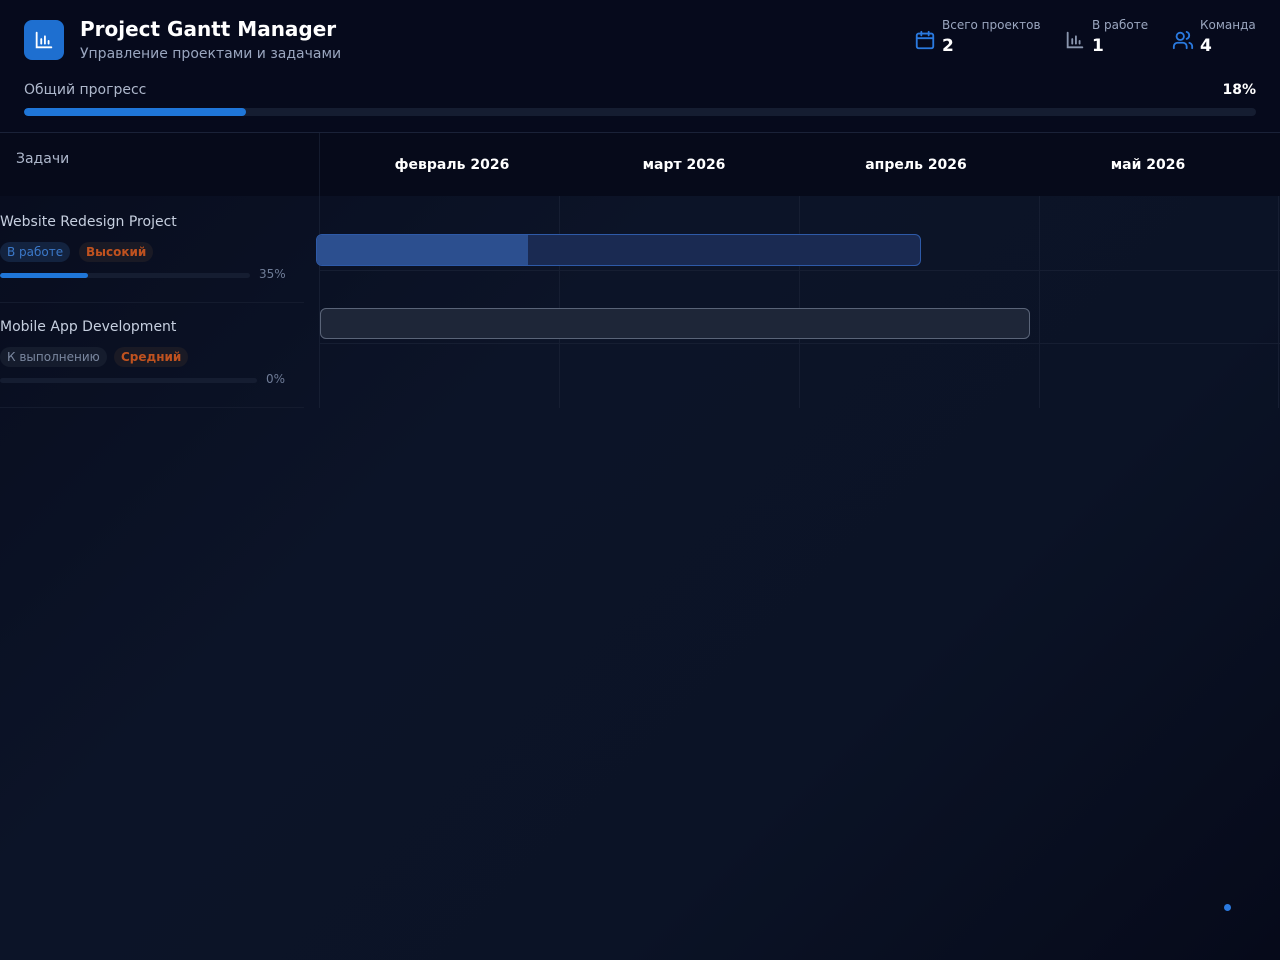 This screenshot has height=960, width=1280. Describe the element at coordinates (977, 36) in the screenshot. I see `stat-total-projects: Всего проектов 2` at that location.